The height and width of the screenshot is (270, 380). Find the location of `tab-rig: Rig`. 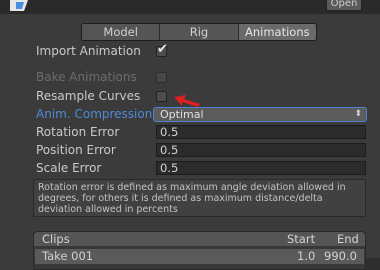

tab-rig: Rig is located at coordinates (199, 32).